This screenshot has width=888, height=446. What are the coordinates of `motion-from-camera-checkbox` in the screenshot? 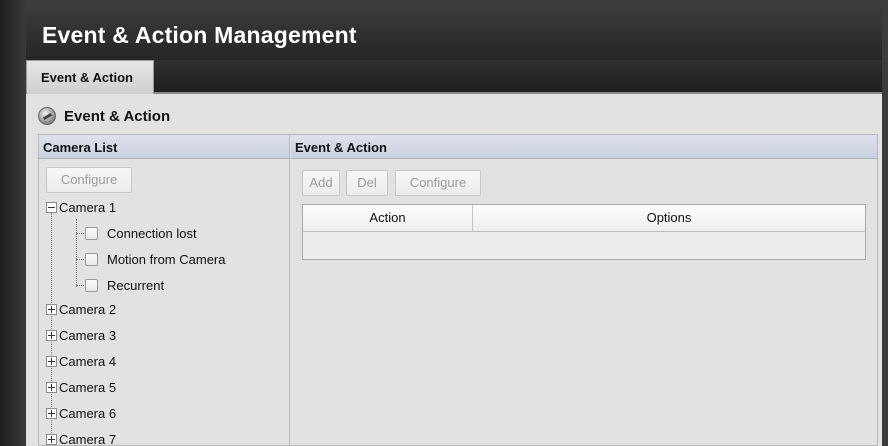 It's located at (91, 259).